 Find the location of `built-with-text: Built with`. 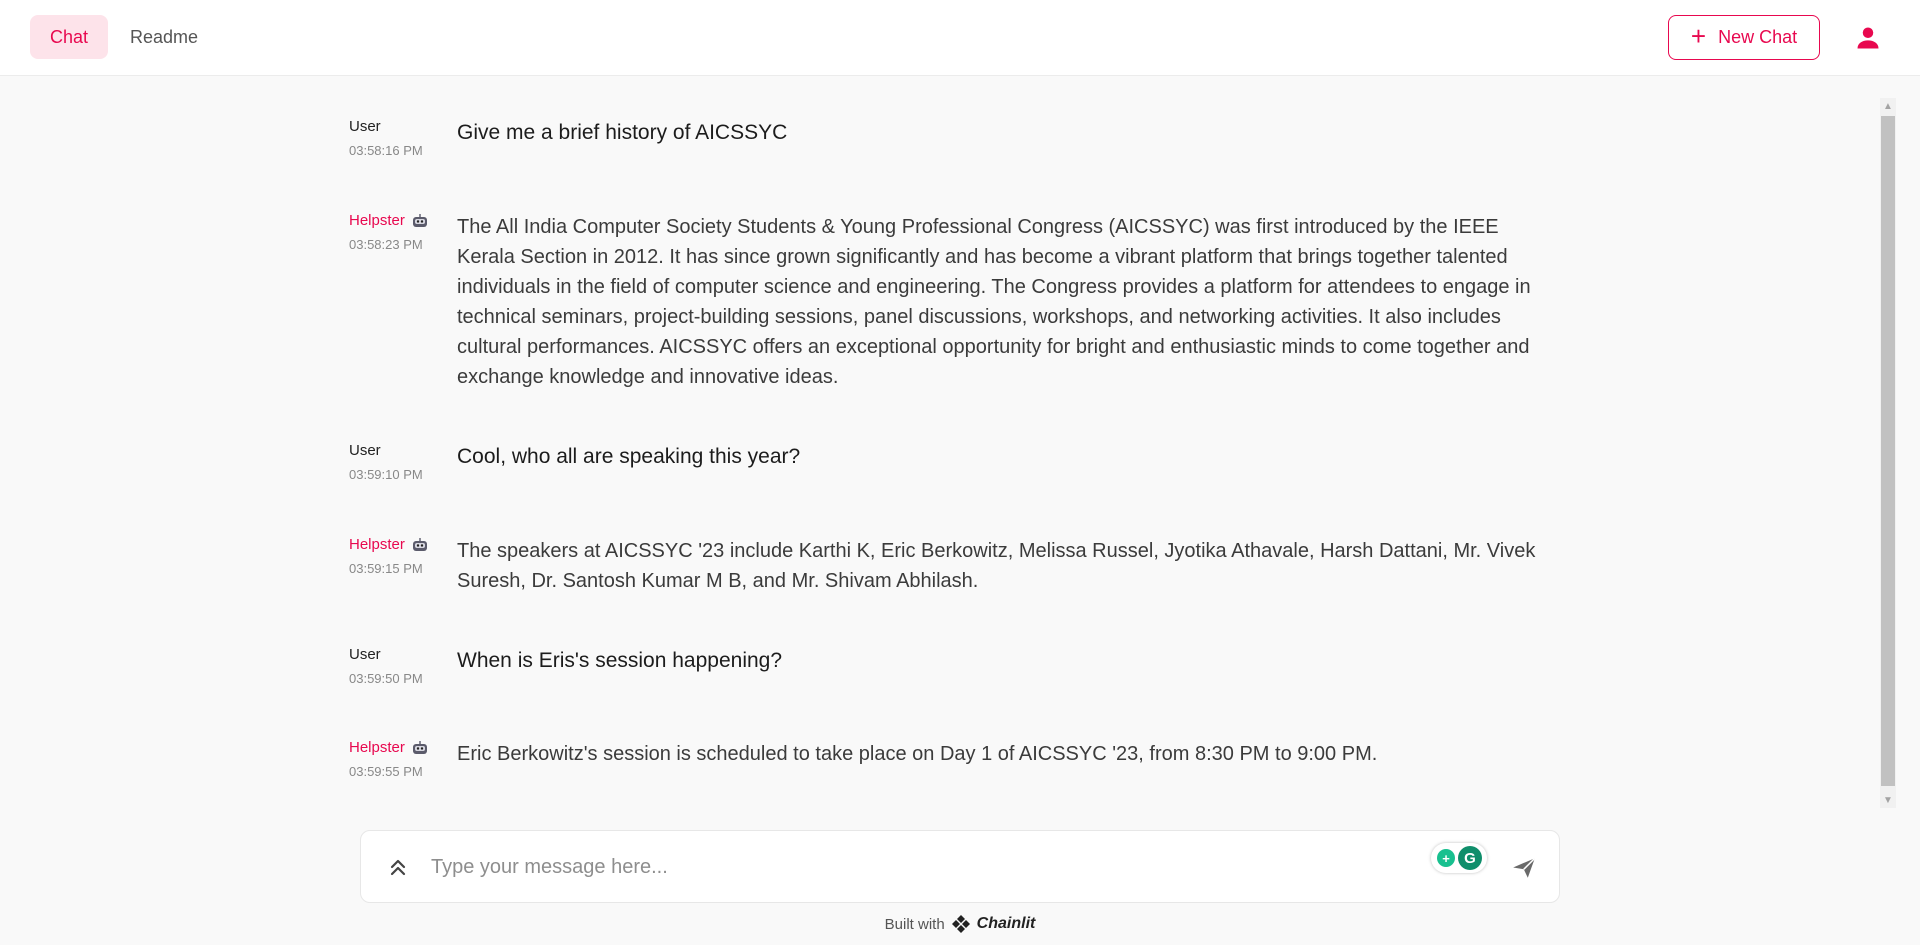

built-with-text: Built with is located at coordinates (914, 924).